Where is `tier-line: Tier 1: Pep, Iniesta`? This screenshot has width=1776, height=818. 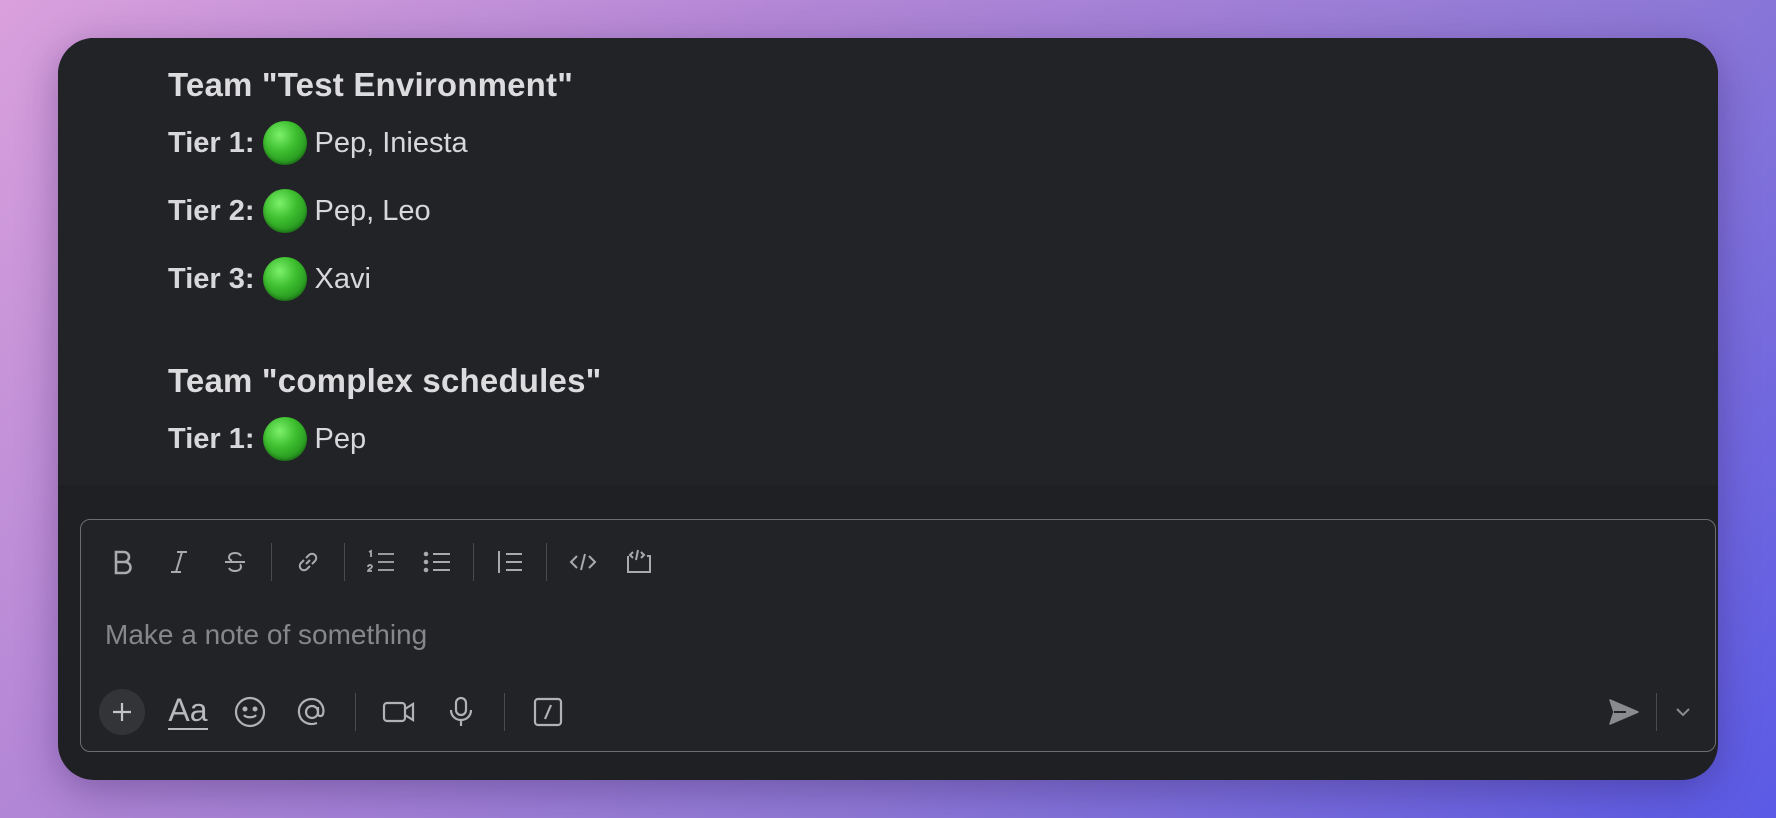 tier-line: Tier 1: Pep, Iniesta is located at coordinates (318, 143).